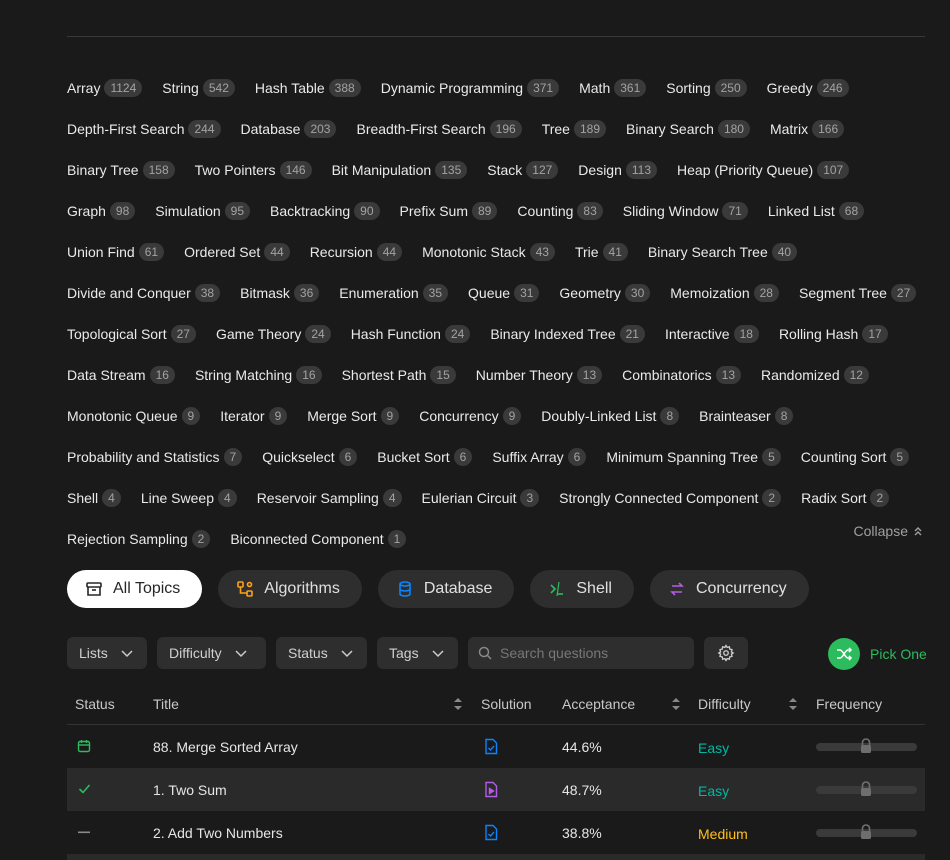 Image resolution: width=950 pixels, height=860 pixels. Describe the element at coordinates (425, 456) in the screenshot. I see `topic-tag: Bucket Sort 6` at that location.